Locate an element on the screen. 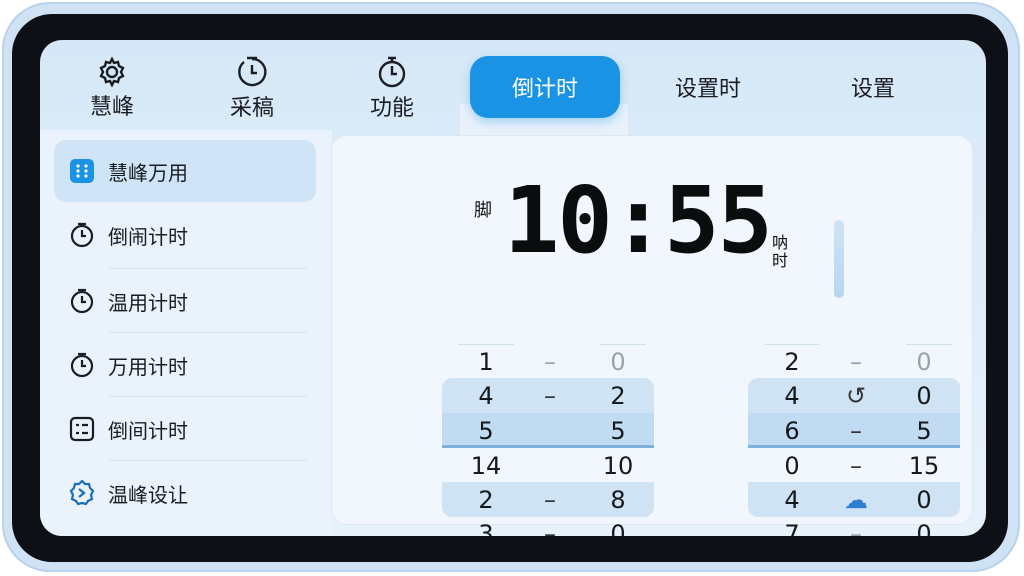  tab-label: 倒计时 is located at coordinates (544, 89).